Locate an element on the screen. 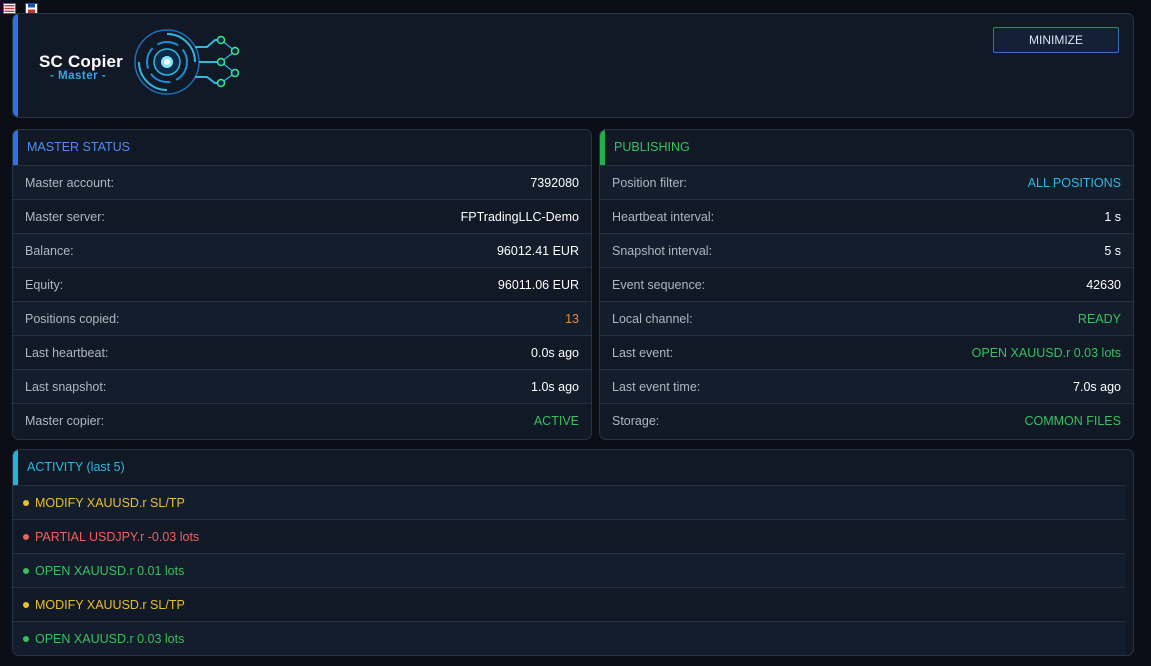 The width and height of the screenshot is (1151, 666). publishing-value: 5 s is located at coordinates (1112, 250).